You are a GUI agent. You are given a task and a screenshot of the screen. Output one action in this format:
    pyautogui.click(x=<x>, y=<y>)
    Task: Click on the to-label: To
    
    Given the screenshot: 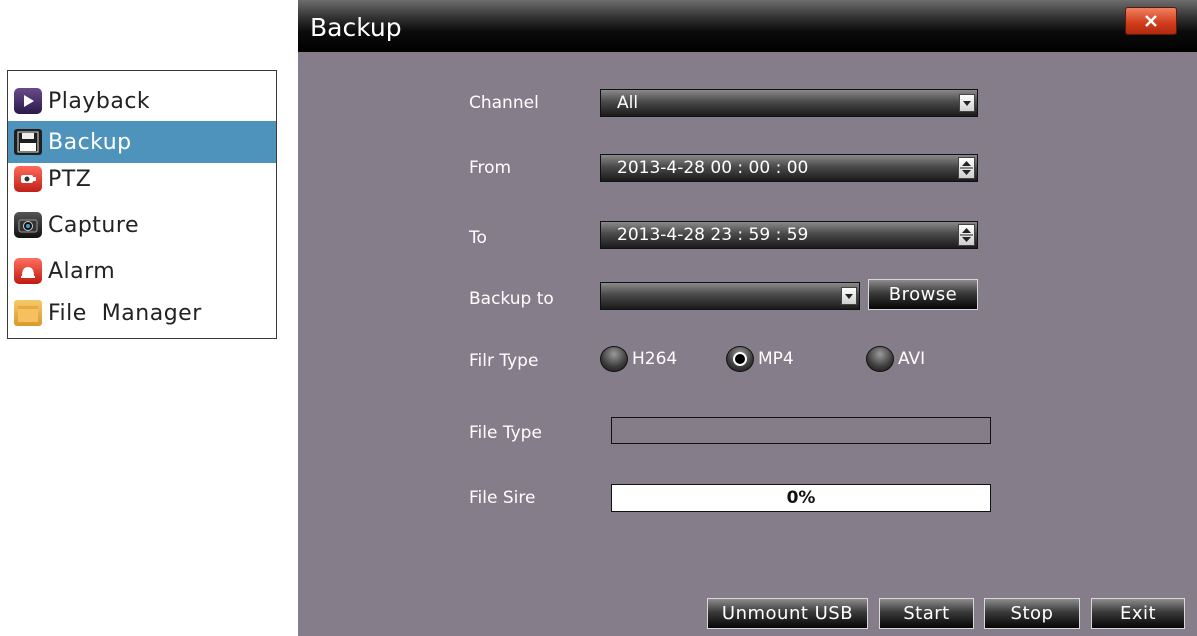 What is the action you would take?
    pyautogui.click(x=478, y=238)
    